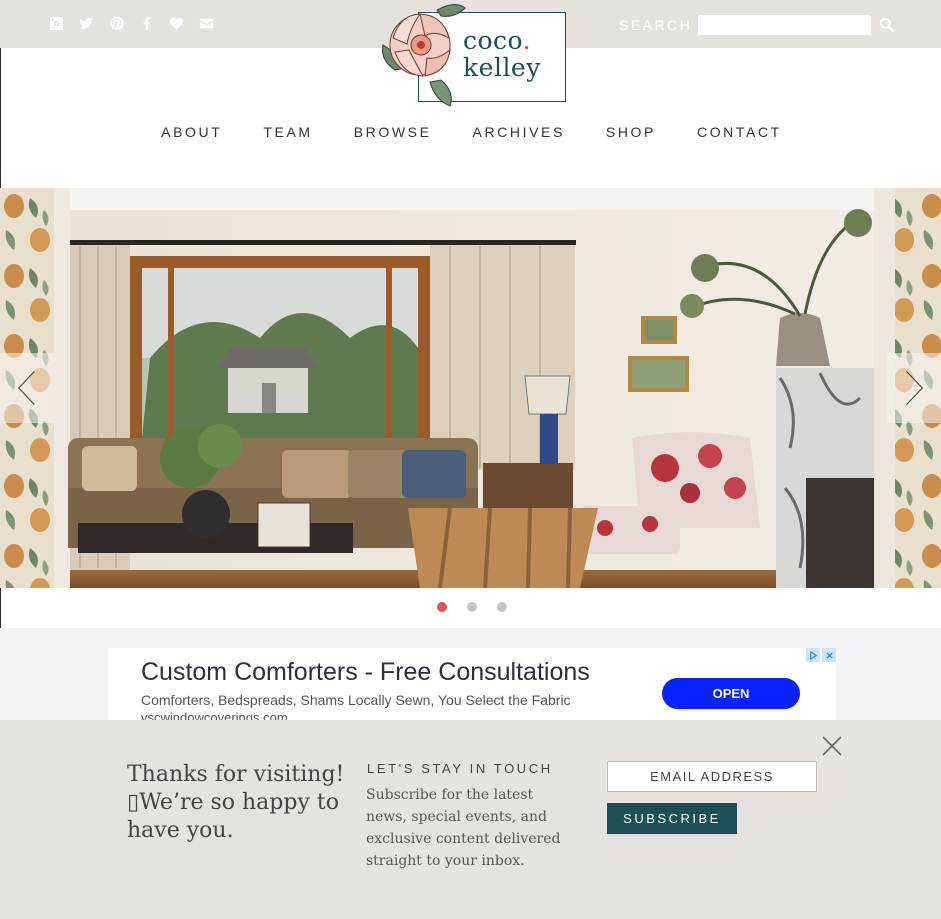 The width and height of the screenshot is (941, 919). I want to click on logo-word-kelley: kelley, so click(502, 67).